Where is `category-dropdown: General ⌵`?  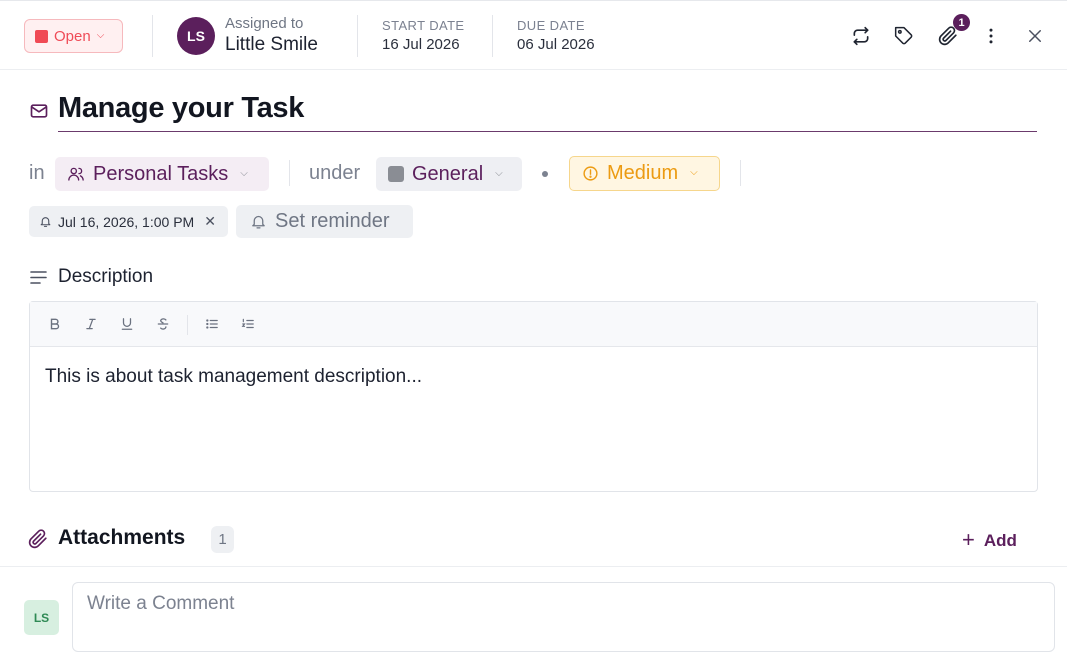
category-dropdown: General ⌵ is located at coordinates (449, 174).